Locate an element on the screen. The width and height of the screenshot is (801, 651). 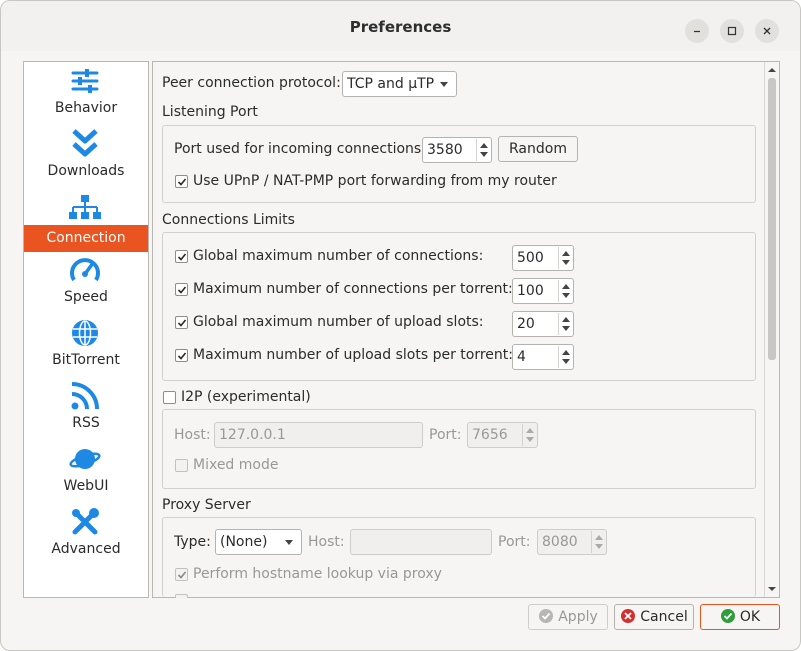
global-max-upload-slots-spinbox: 20 is located at coordinates (543, 324).